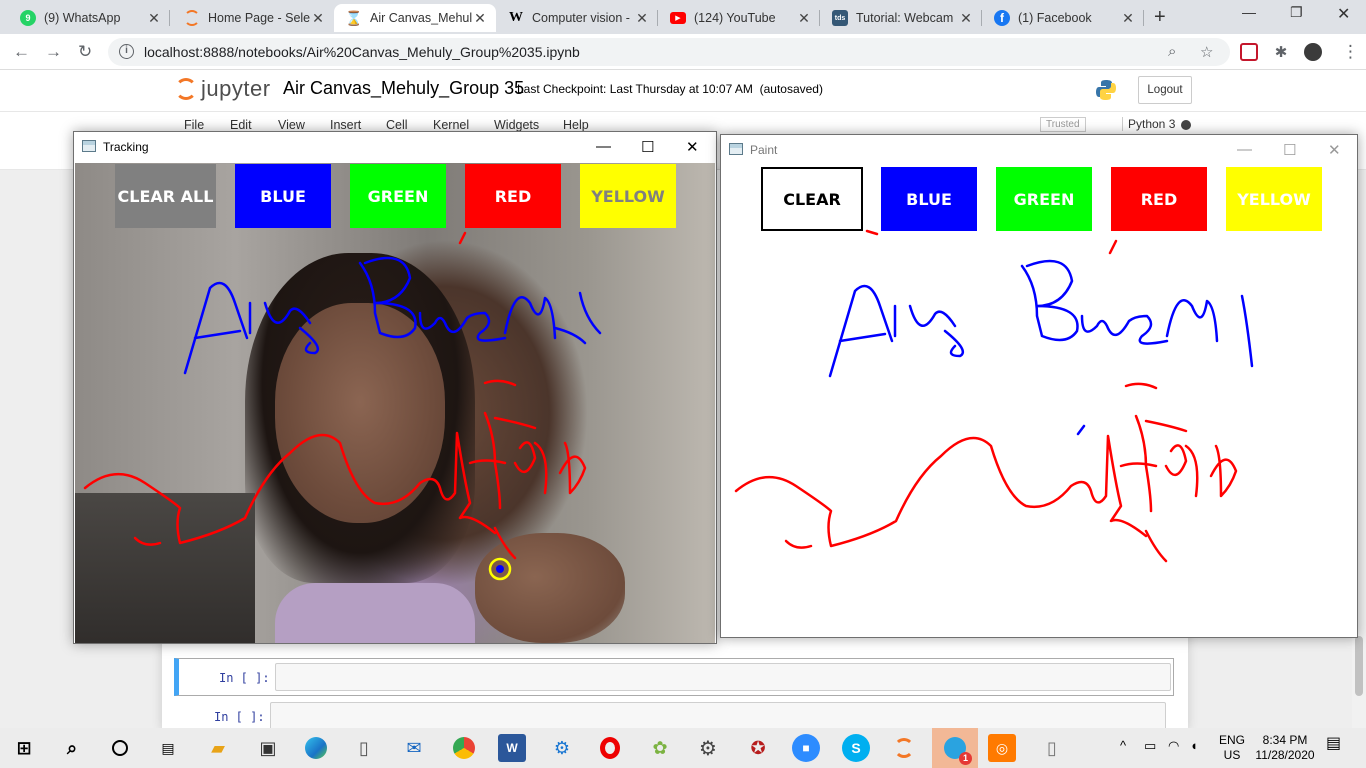  What do you see at coordinates (89, 18) in the screenshot?
I see `tab-whatsapp: 9 (9) WhatsApp ✕` at bounding box center [89, 18].